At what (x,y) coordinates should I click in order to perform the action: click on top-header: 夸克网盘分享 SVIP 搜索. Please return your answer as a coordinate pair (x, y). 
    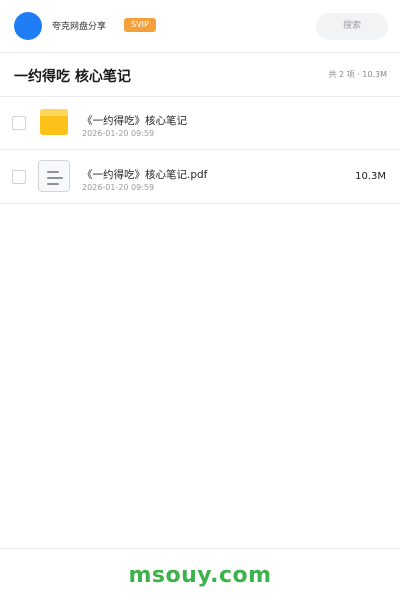
    Looking at the image, I should click on (200, 26).